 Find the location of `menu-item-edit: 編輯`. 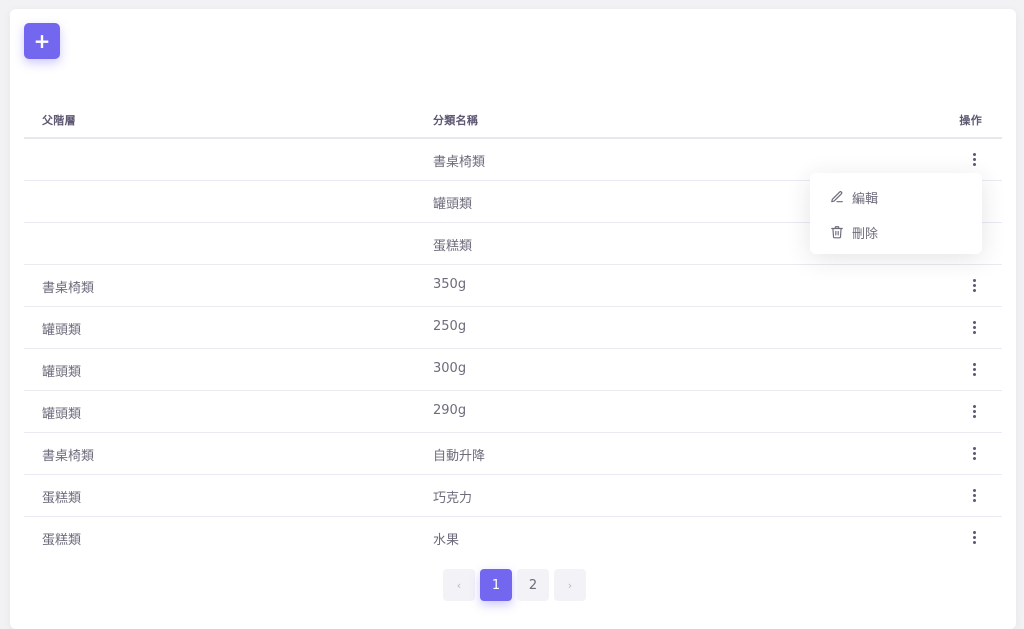

menu-item-edit: 編輯 is located at coordinates (854, 197).